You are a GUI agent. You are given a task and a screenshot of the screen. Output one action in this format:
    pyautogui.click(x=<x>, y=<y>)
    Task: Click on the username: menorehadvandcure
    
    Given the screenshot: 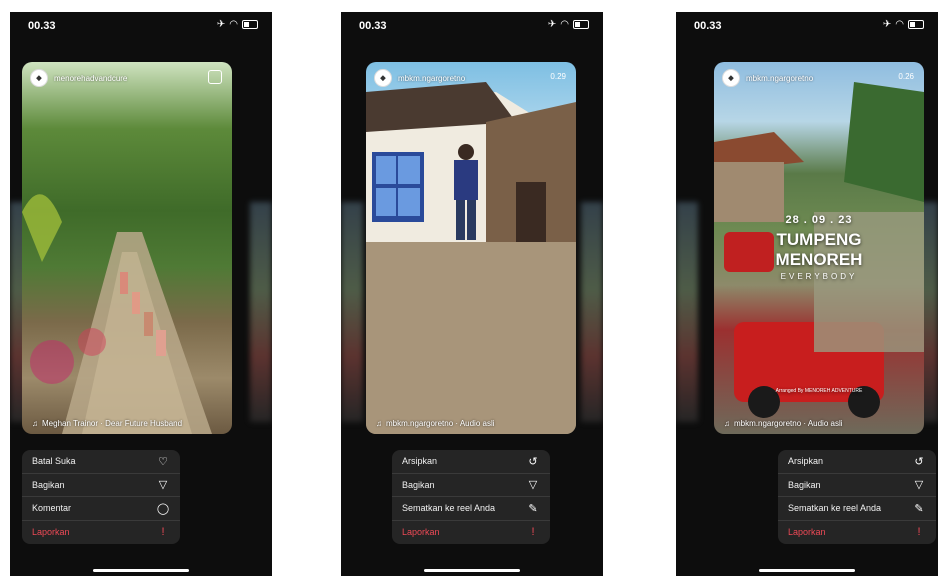 What is the action you would take?
    pyautogui.click(x=90, y=78)
    